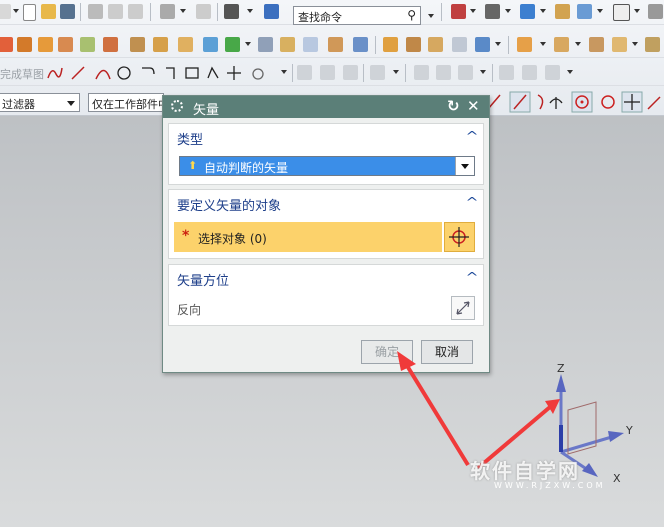  Describe the element at coordinates (326, 154) in the screenshot. I see `type-section: 类型 ^ ⬆ 自动判断的矢量` at that location.